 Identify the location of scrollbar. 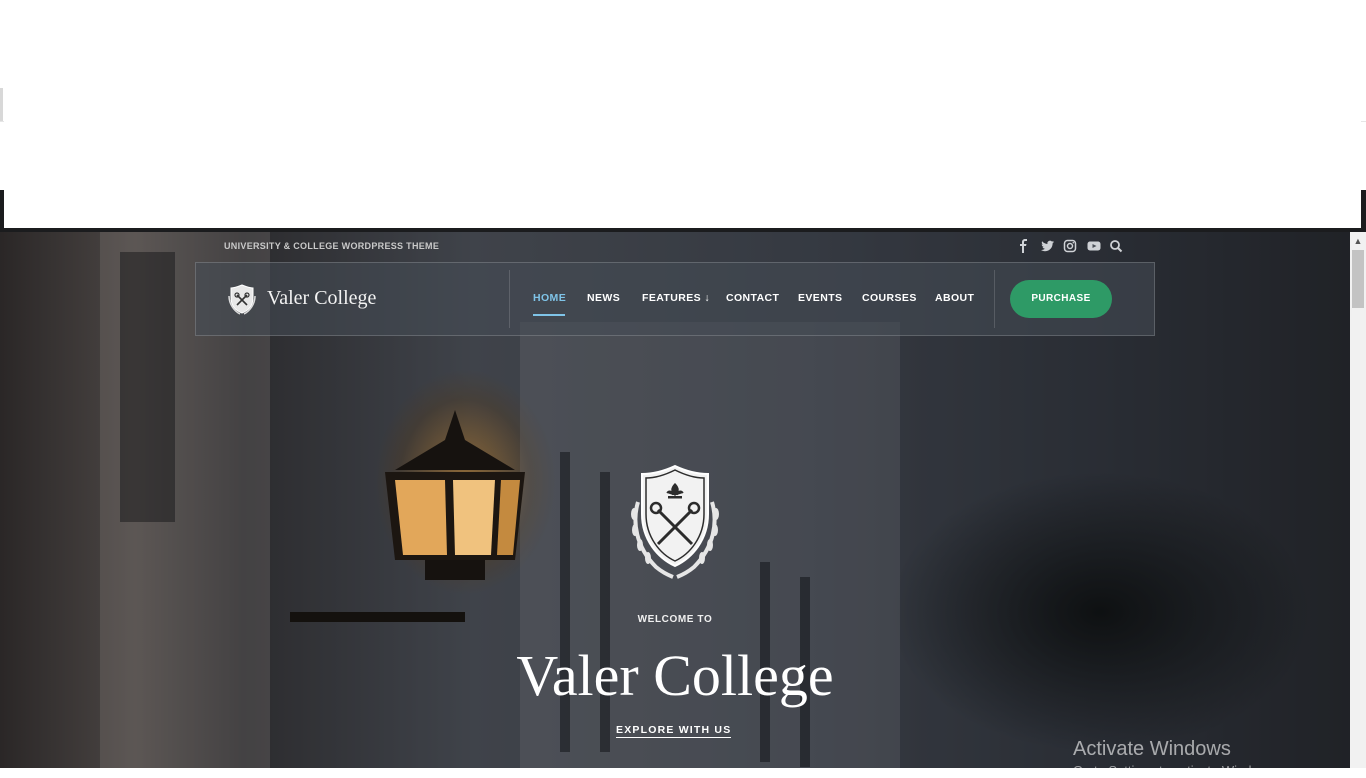
(1358, 500).